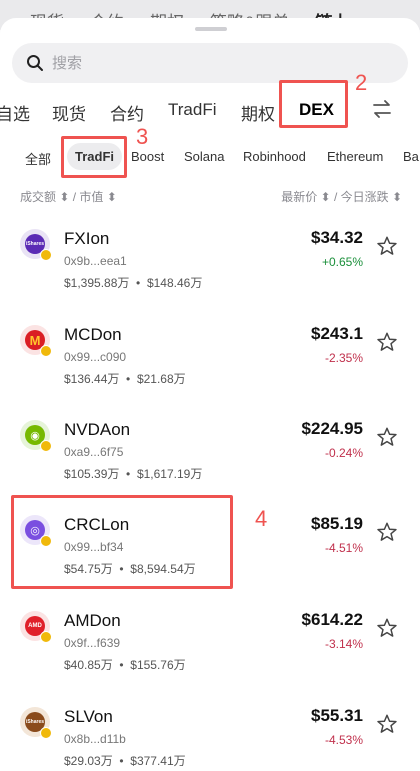 The height and width of the screenshot is (771, 420). Describe the element at coordinates (158, 761) in the screenshot. I see `token-mcap: $377.41万` at that location.